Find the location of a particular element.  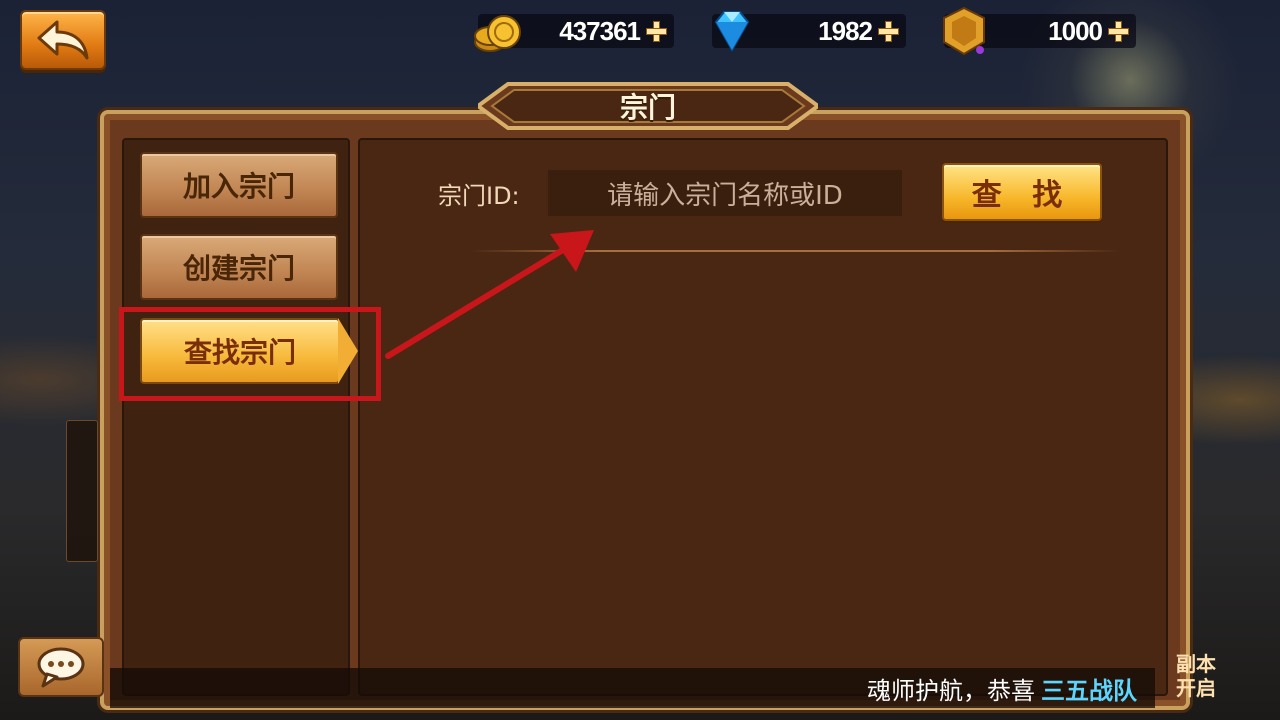

sect-search-input: 请输入宗门名称或ID is located at coordinates (725, 193).